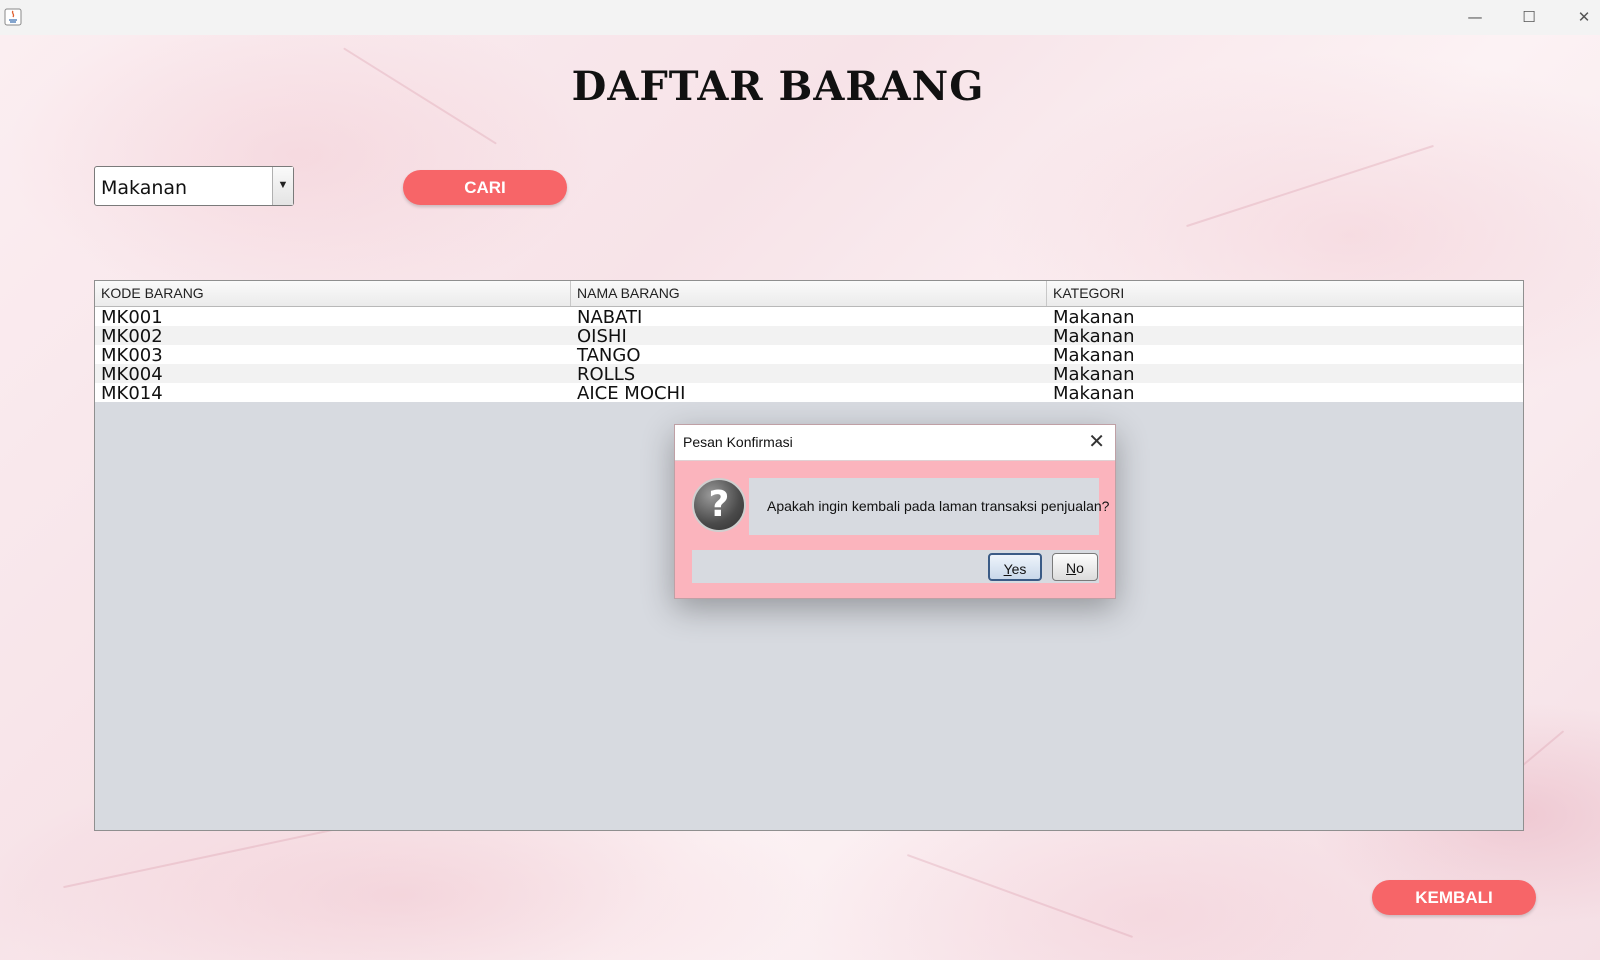 Image resolution: width=1600 pixels, height=960 pixels. Describe the element at coordinates (132, 392) in the screenshot. I see `cell-kode: MK014` at that location.